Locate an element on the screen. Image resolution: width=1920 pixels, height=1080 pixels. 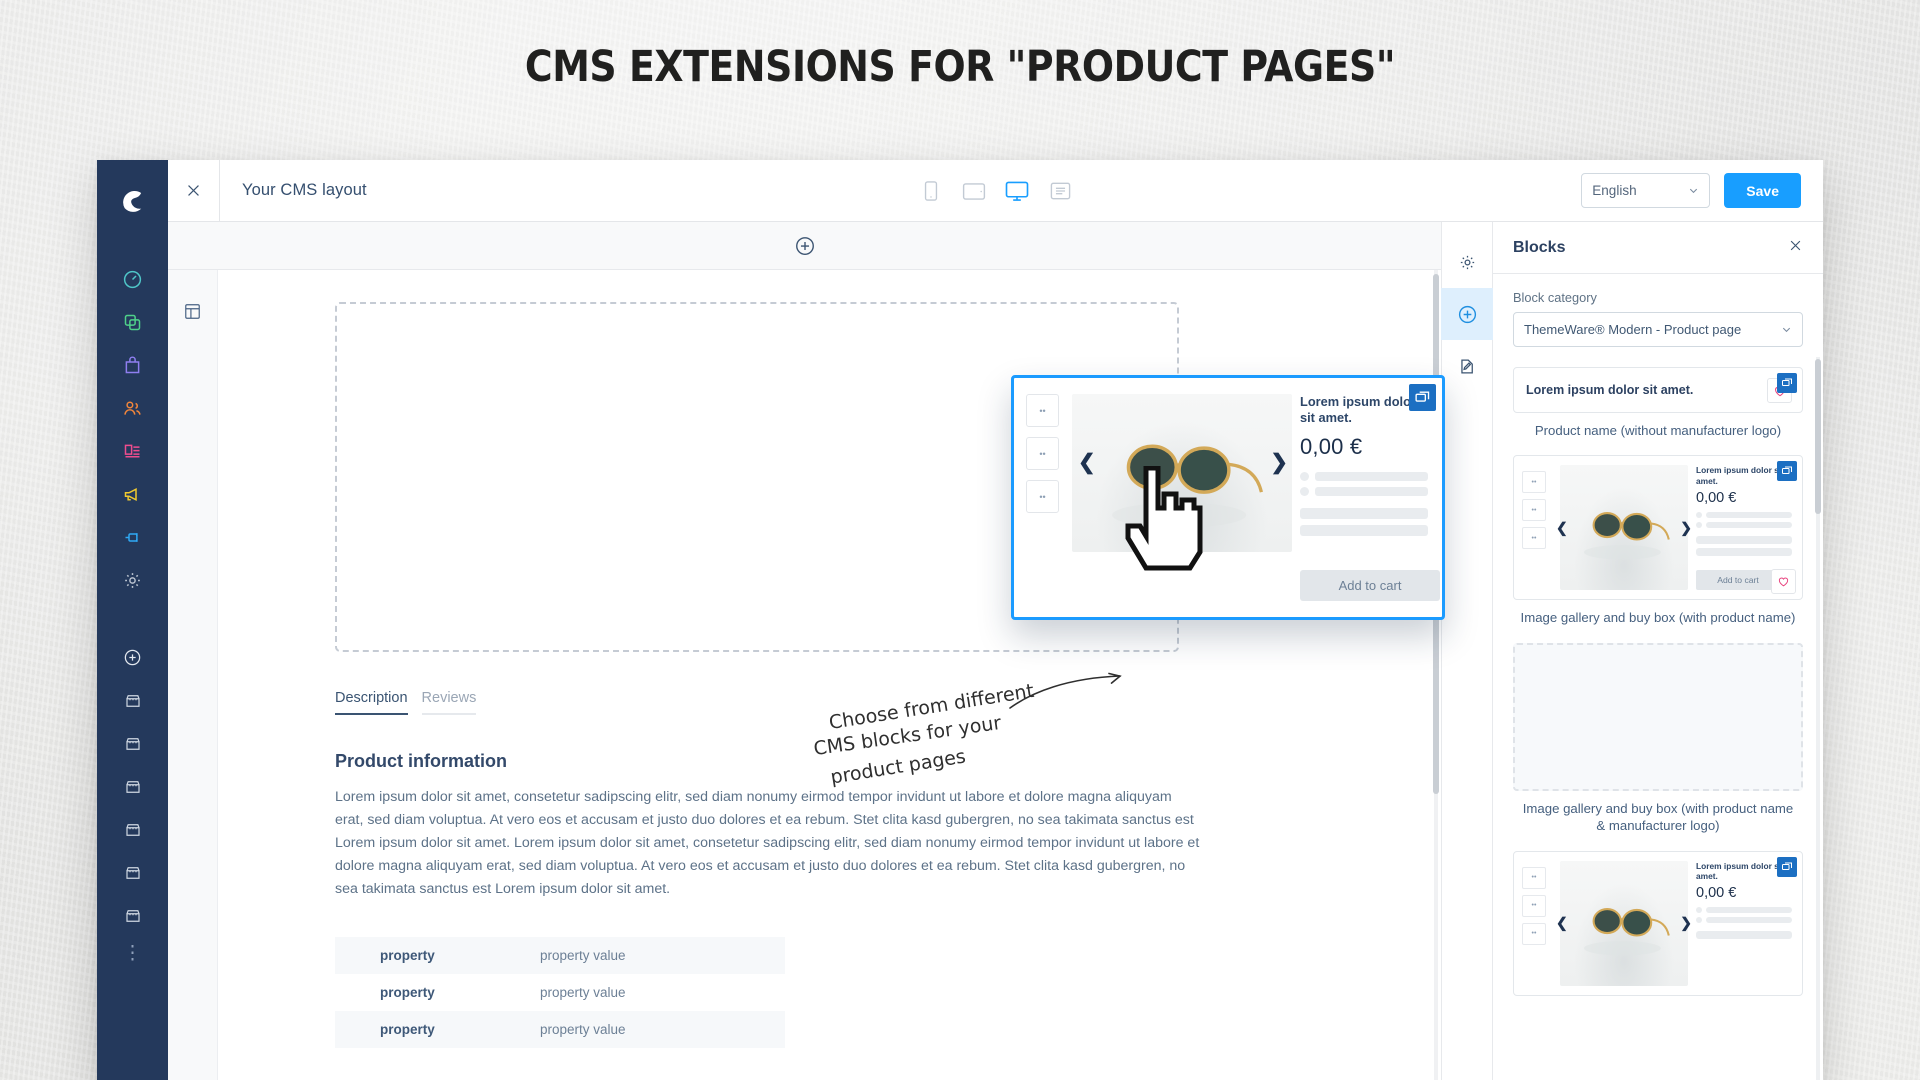
block-card-placeholder is located at coordinates (1658, 716).